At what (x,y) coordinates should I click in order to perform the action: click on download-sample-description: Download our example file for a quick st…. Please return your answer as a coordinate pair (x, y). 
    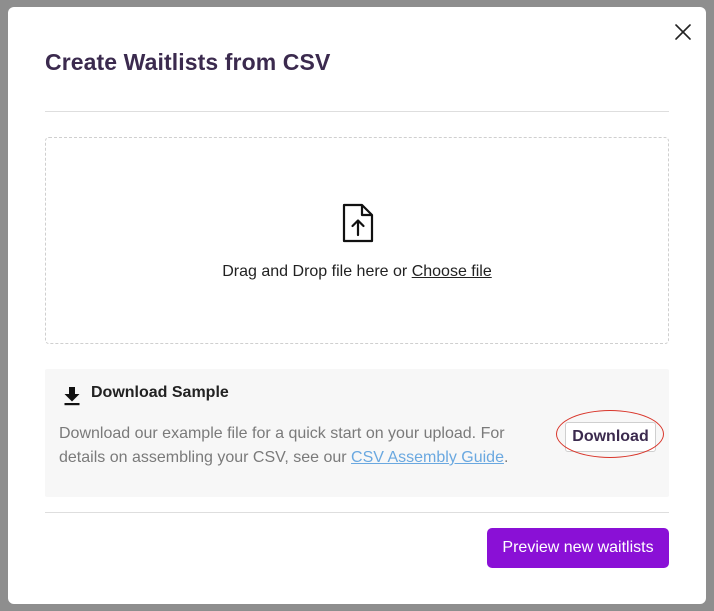
    Looking at the image, I should click on (294, 446).